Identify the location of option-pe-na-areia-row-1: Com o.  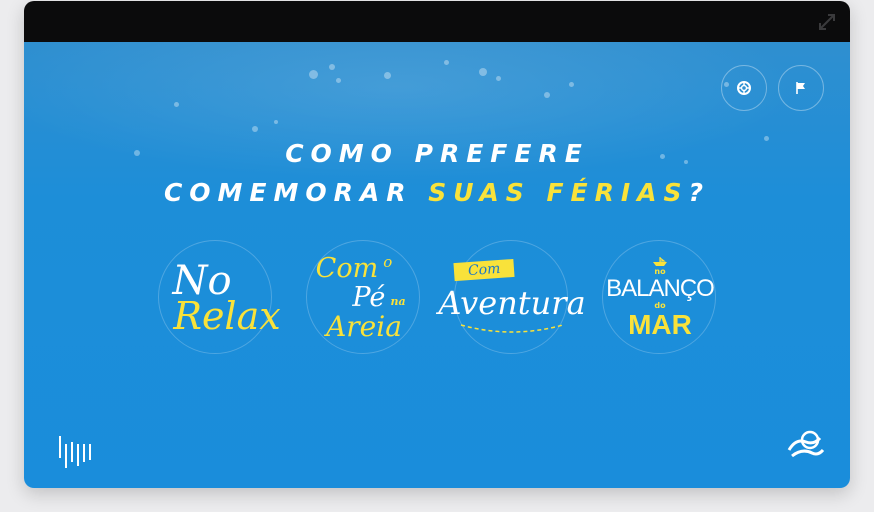
(354, 268).